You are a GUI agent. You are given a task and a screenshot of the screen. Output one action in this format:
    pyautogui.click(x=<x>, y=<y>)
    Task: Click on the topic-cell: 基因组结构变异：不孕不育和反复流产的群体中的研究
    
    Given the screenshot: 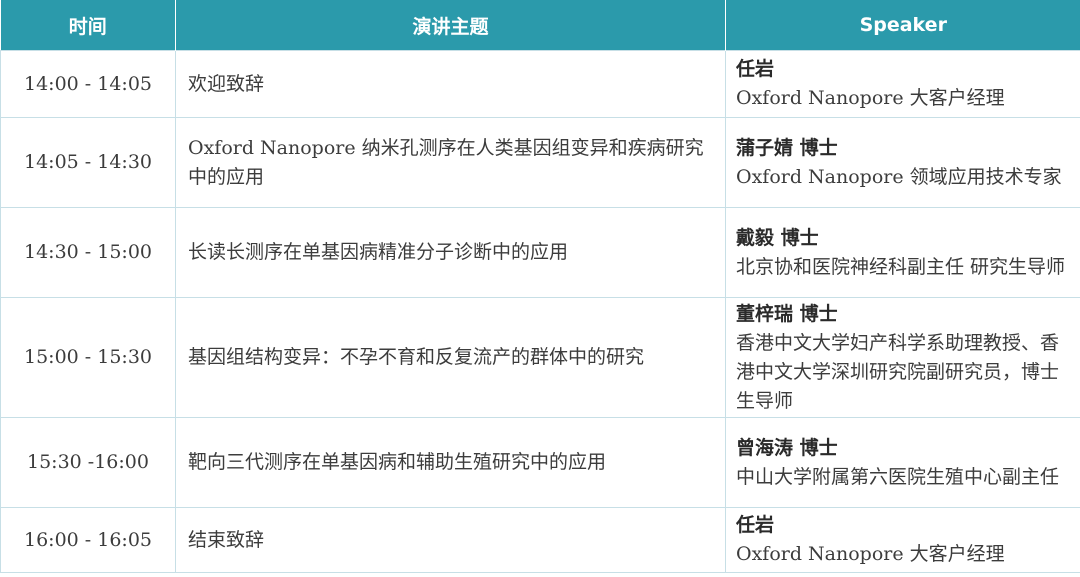 What is the action you would take?
    pyautogui.click(x=450, y=357)
    